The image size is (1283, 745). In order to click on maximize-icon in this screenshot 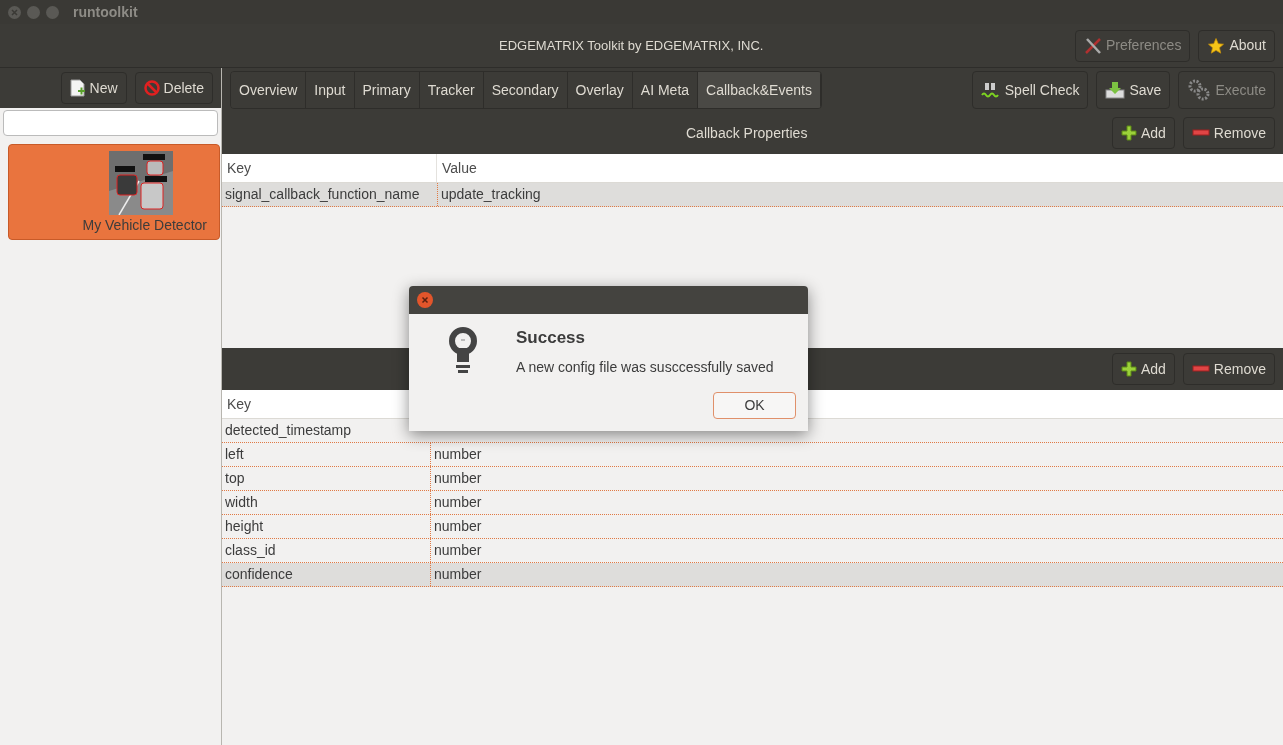, I will do `click(52, 12)`.